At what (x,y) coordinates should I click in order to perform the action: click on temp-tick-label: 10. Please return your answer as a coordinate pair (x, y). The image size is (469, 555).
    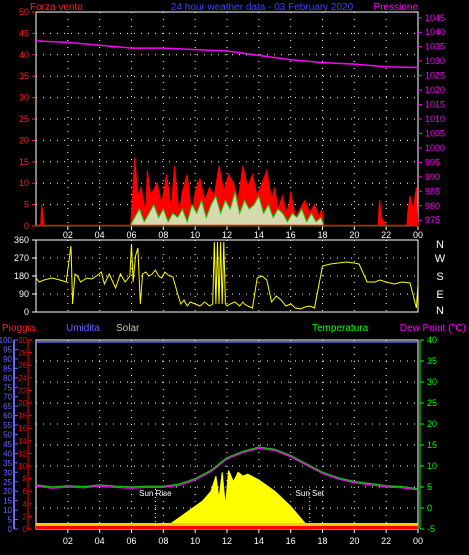
    Looking at the image, I should click on (432, 466).